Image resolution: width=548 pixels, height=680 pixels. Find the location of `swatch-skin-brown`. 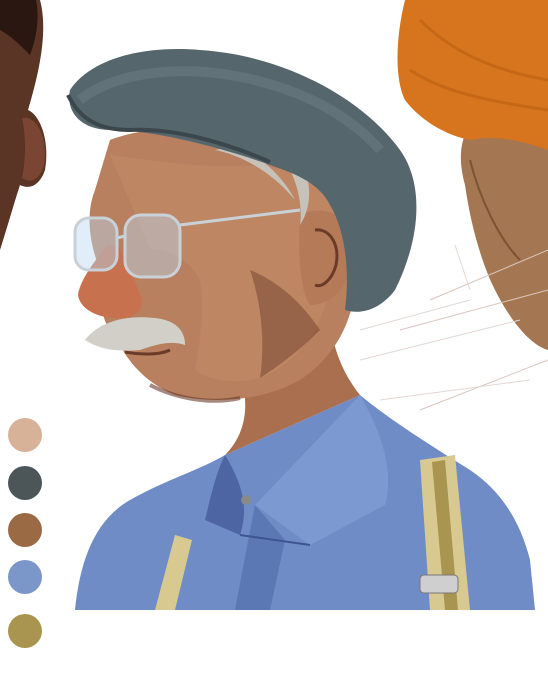

swatch-skin-brown is located at coordinates (25, 530).